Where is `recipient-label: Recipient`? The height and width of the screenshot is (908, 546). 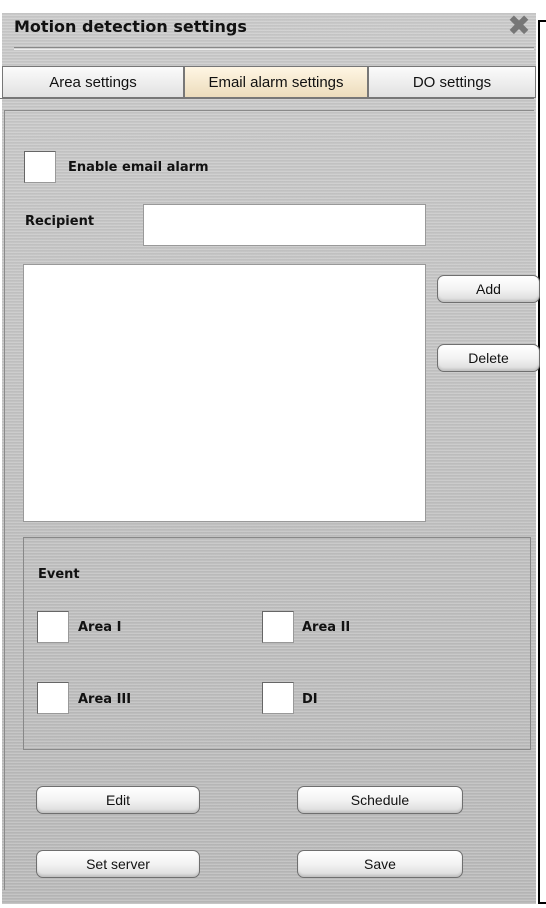
recipient-label: Recipient is located at coordinates (60, 221).